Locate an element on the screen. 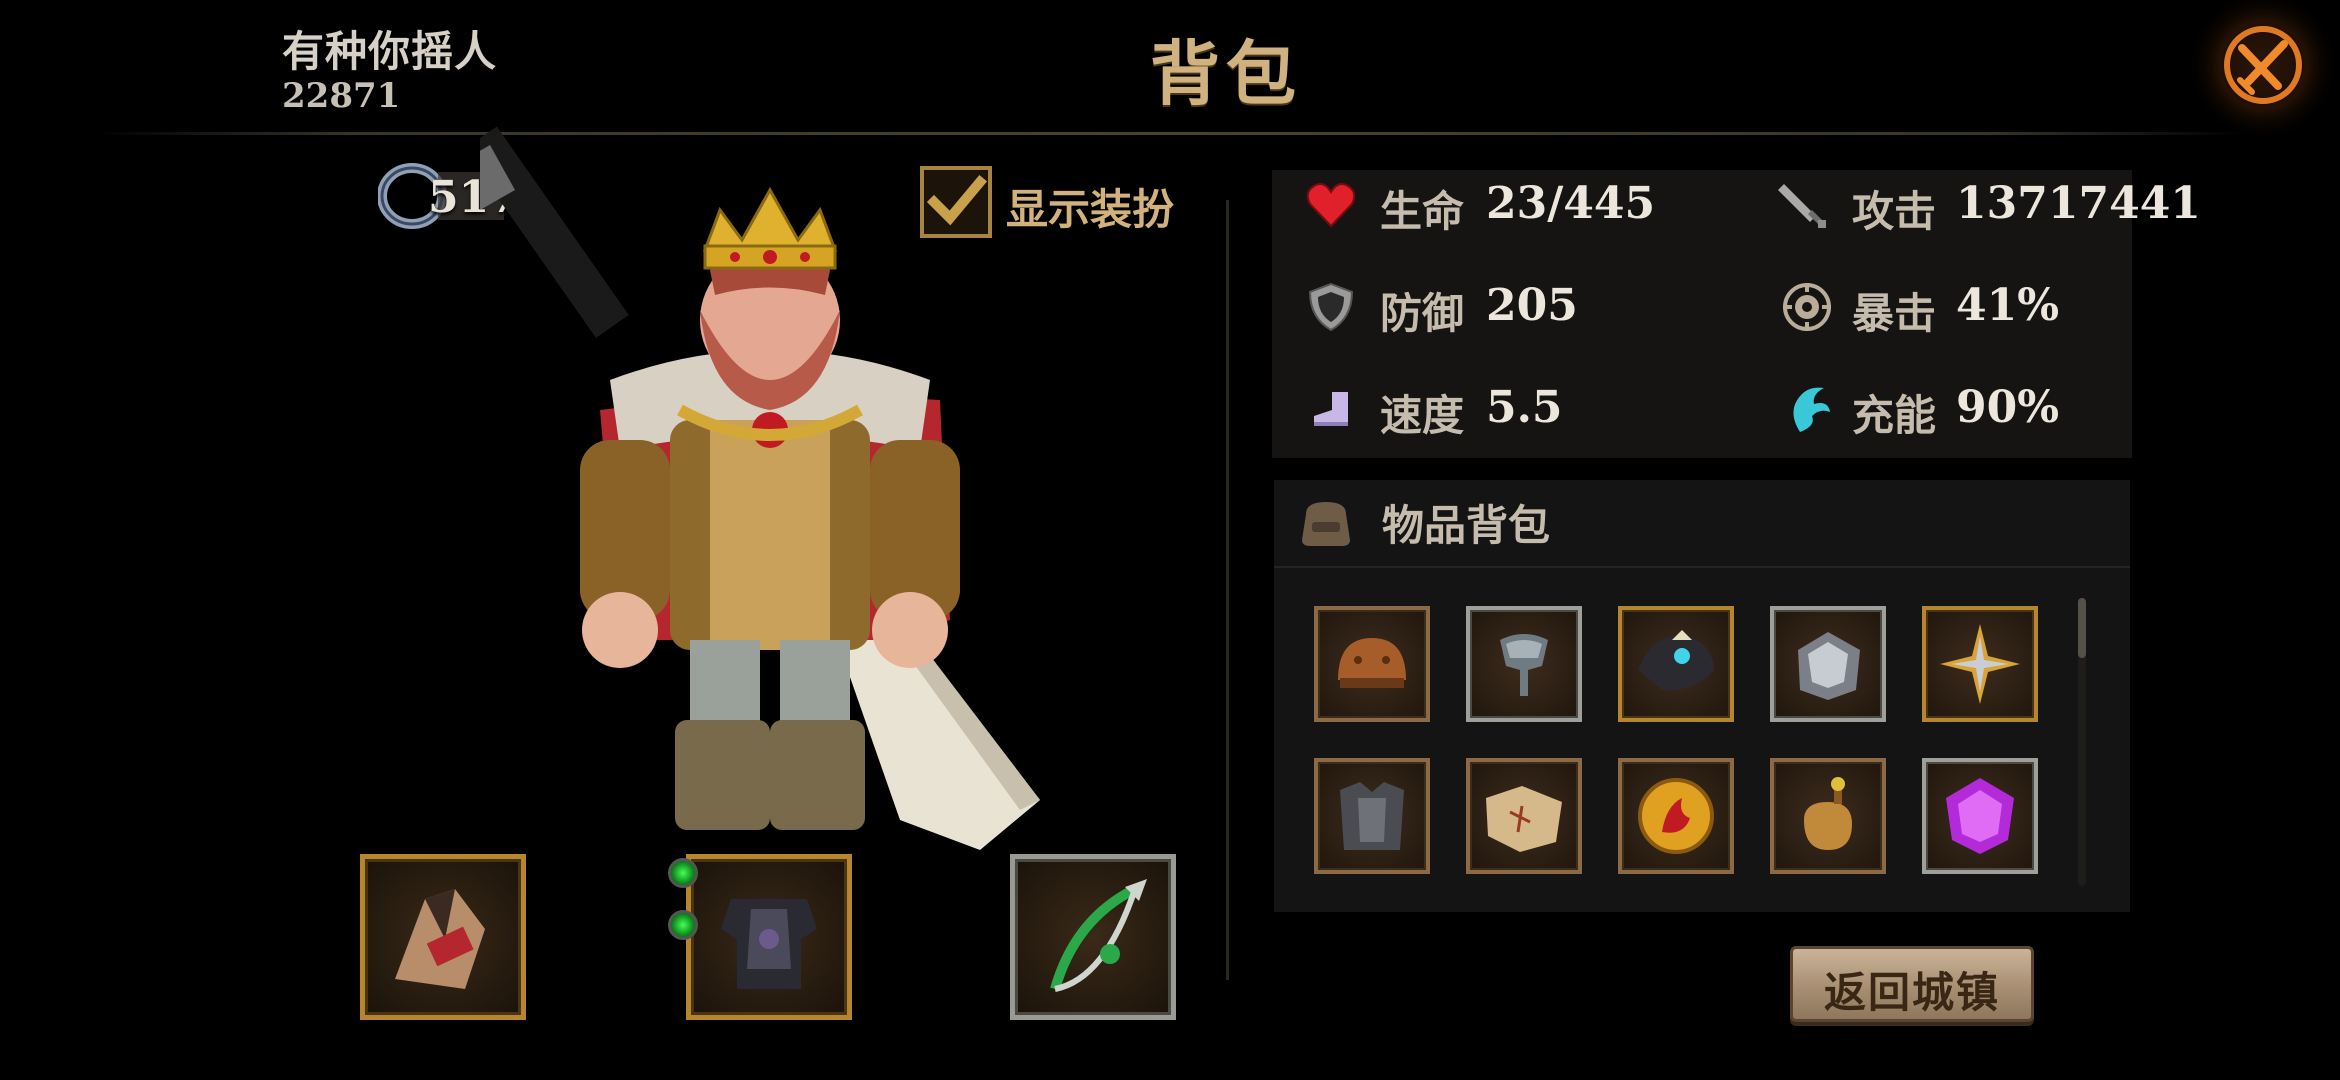 This screenshot has height=1080, width=2340. iron-helmet-icon is located at coordinates (1524, 665).